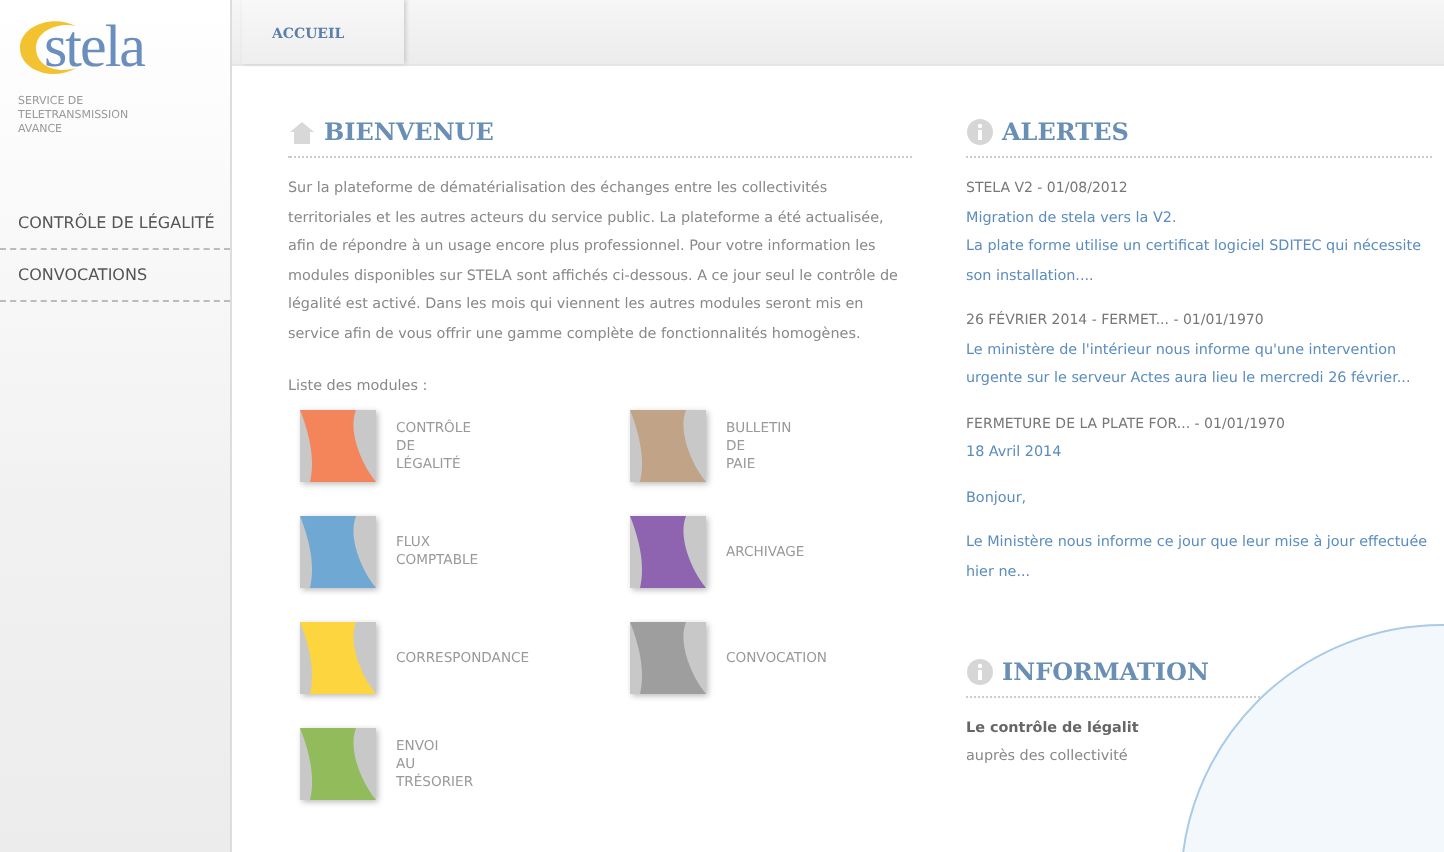 This screenshot has height=852, width=1444. I want to click on logo: stela, so click(80, 48).